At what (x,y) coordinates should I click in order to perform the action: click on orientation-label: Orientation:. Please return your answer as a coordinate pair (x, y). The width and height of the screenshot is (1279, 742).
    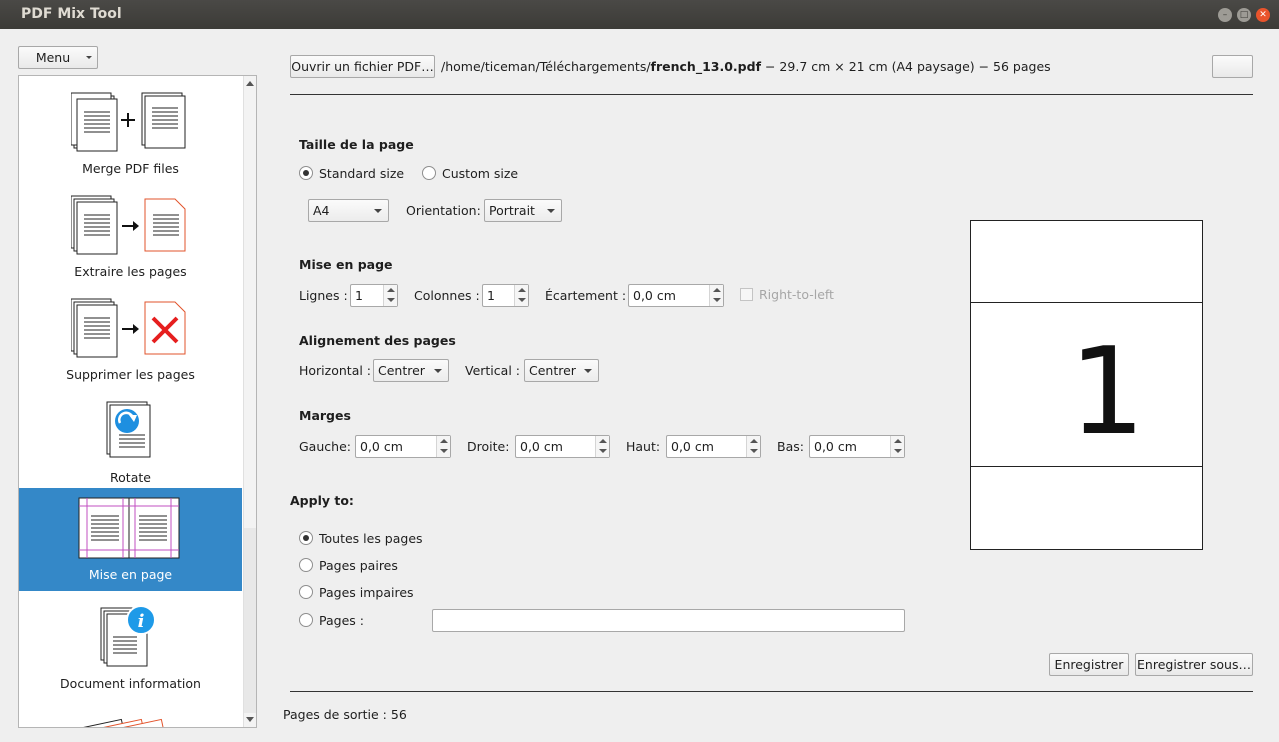
    Looking at the image, I should click on (443, 210).